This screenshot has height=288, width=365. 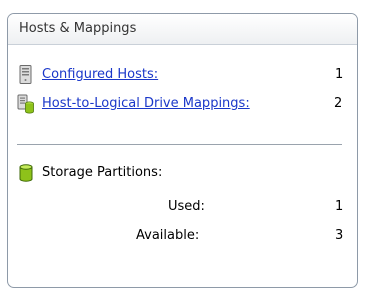 I want to click on host-mappings-value: 2, so click(x=338, y=103).